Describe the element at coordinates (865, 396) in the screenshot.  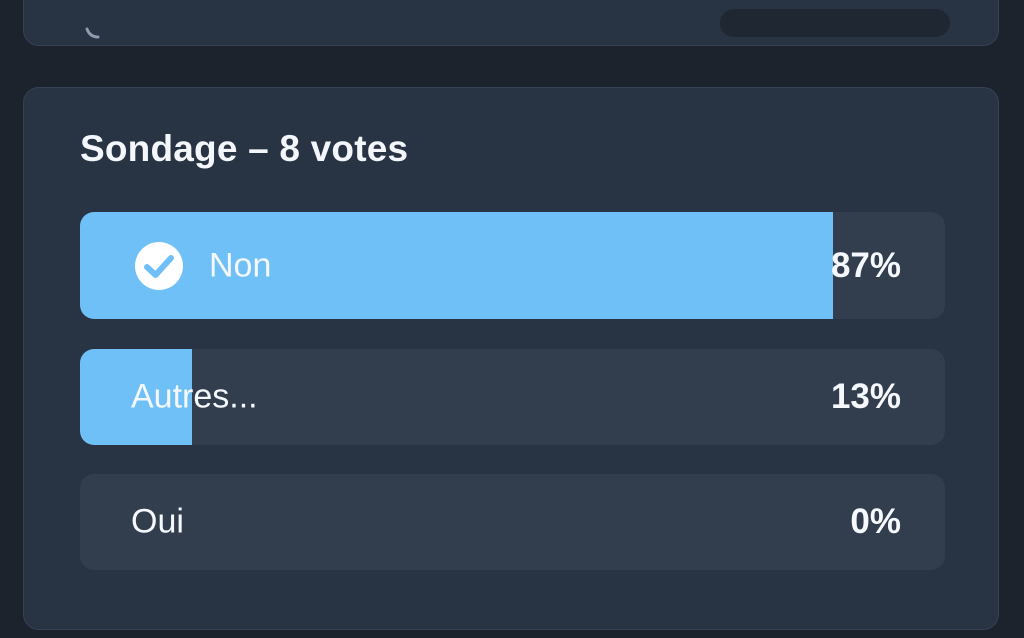
I see `poll-option-percent: 13%` at that location.